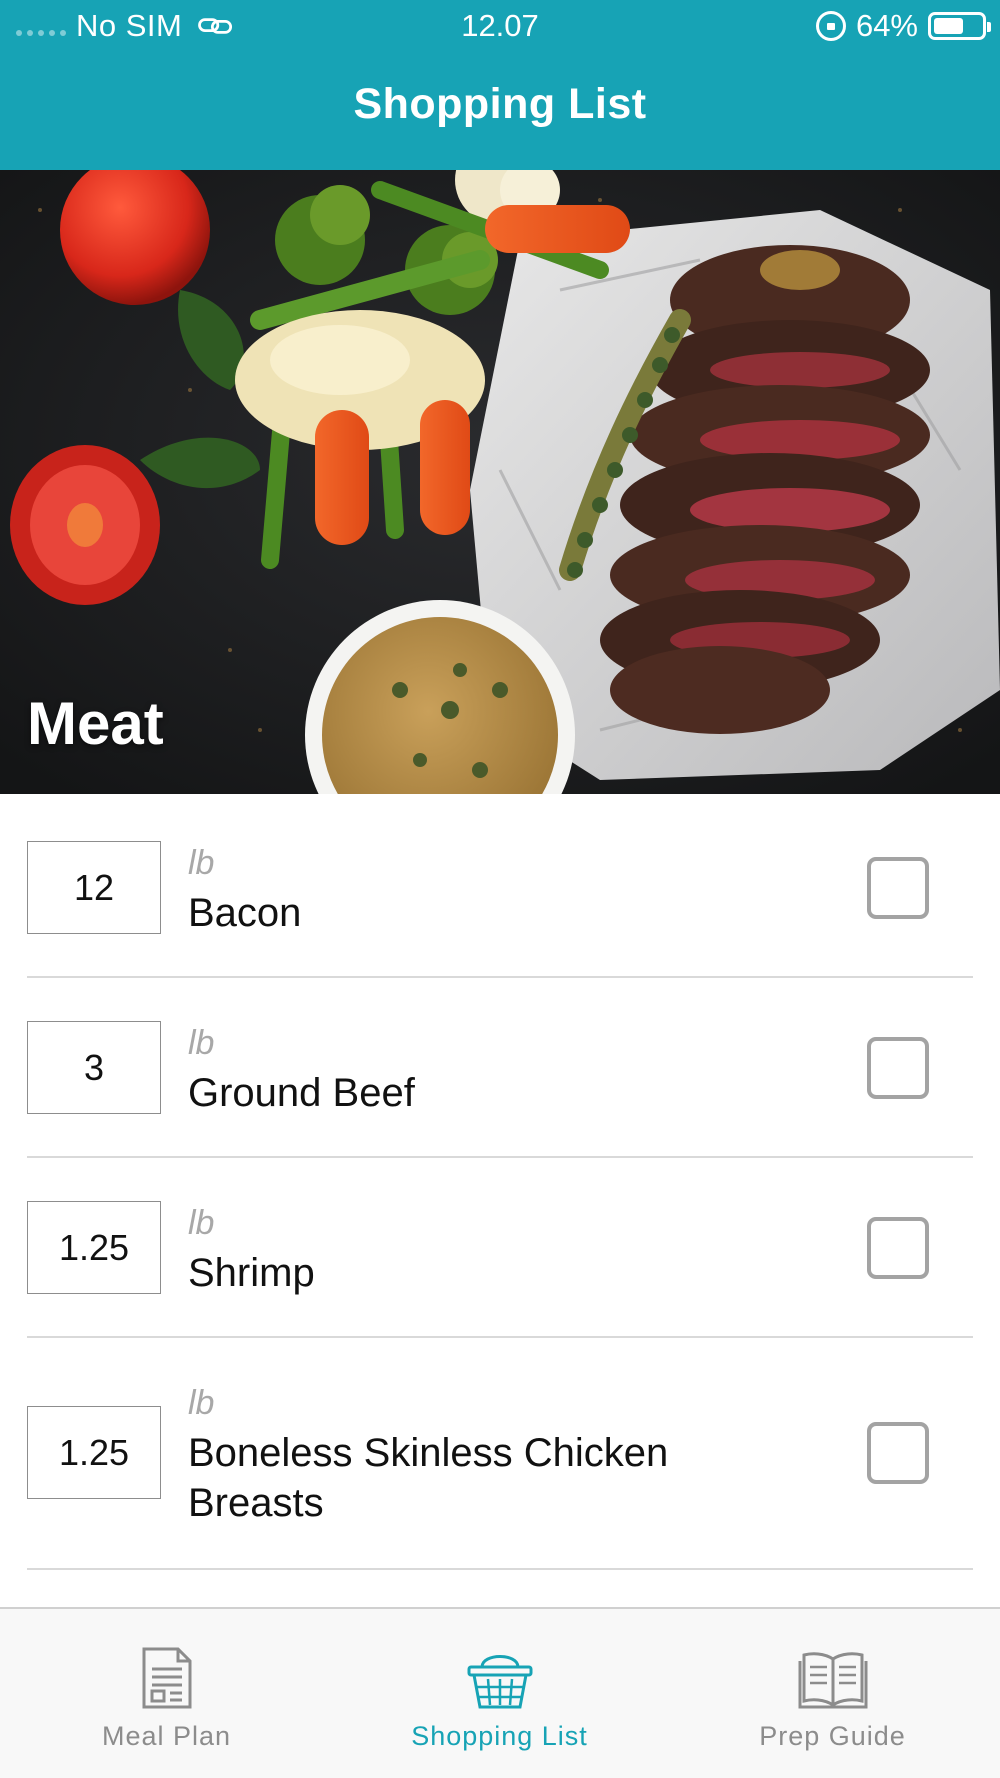 The image size is (1000, 1778). I want to click on battery-percent: 64%, so click(886, 25).